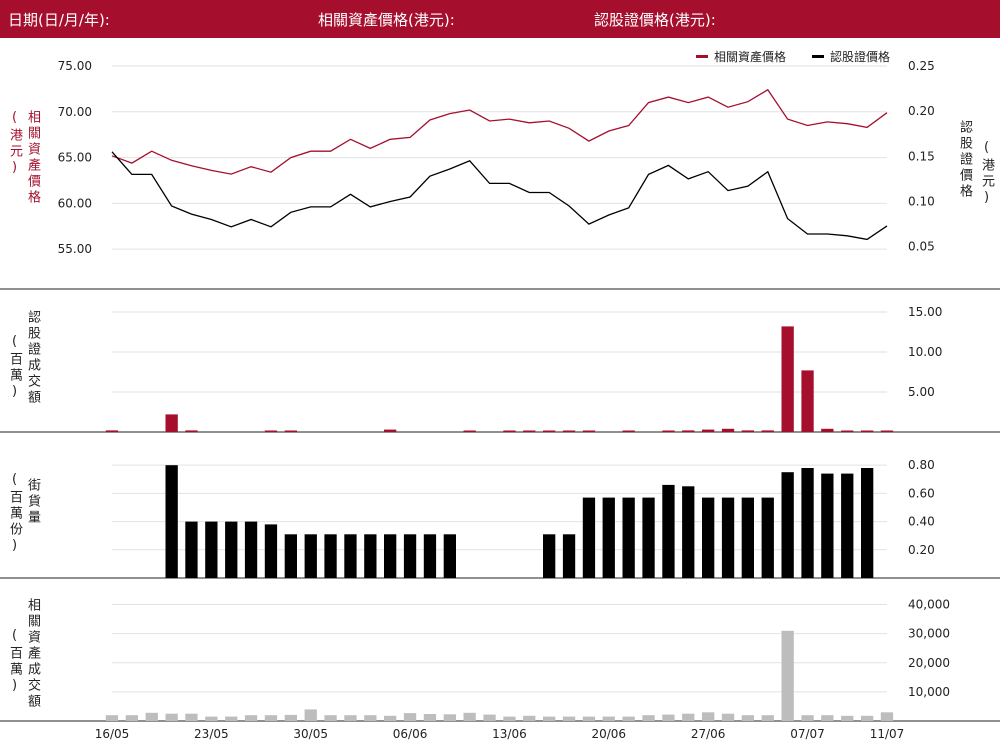  Describe the element at coordinates (921, 550) in the screenshot. I see `outstanding-tick-label: 0.20` at that location.